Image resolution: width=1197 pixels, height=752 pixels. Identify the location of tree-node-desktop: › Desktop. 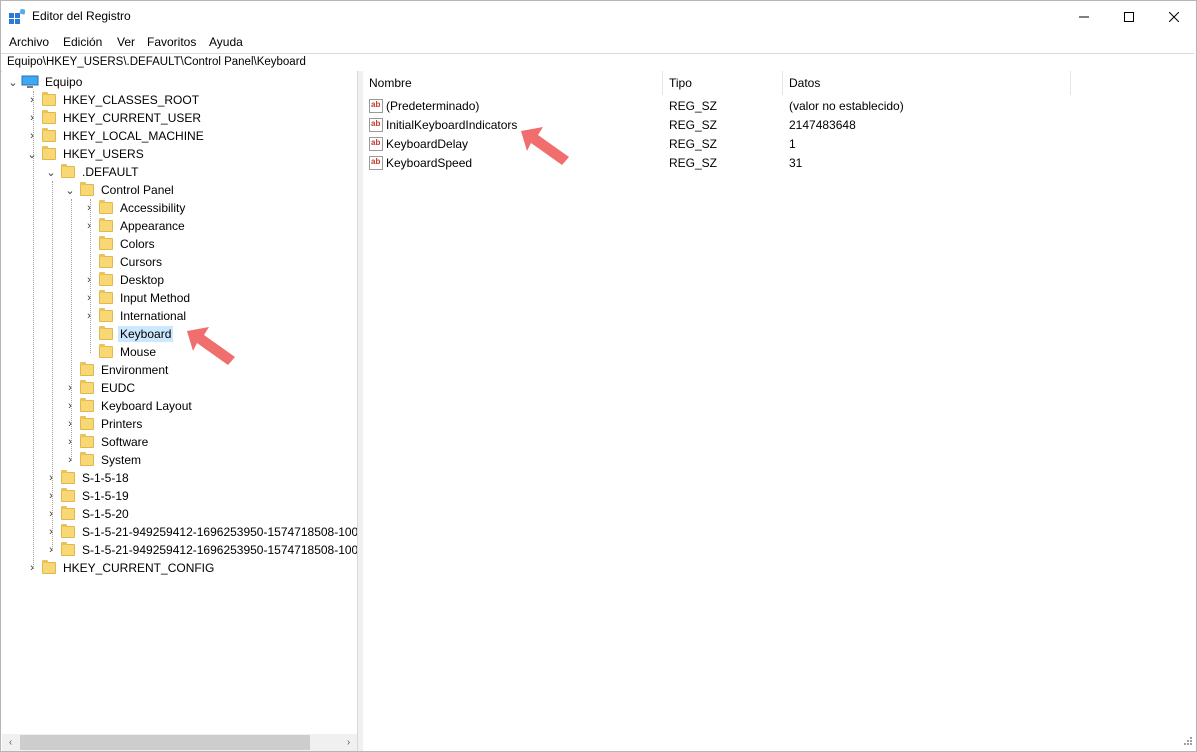
(125, 280).